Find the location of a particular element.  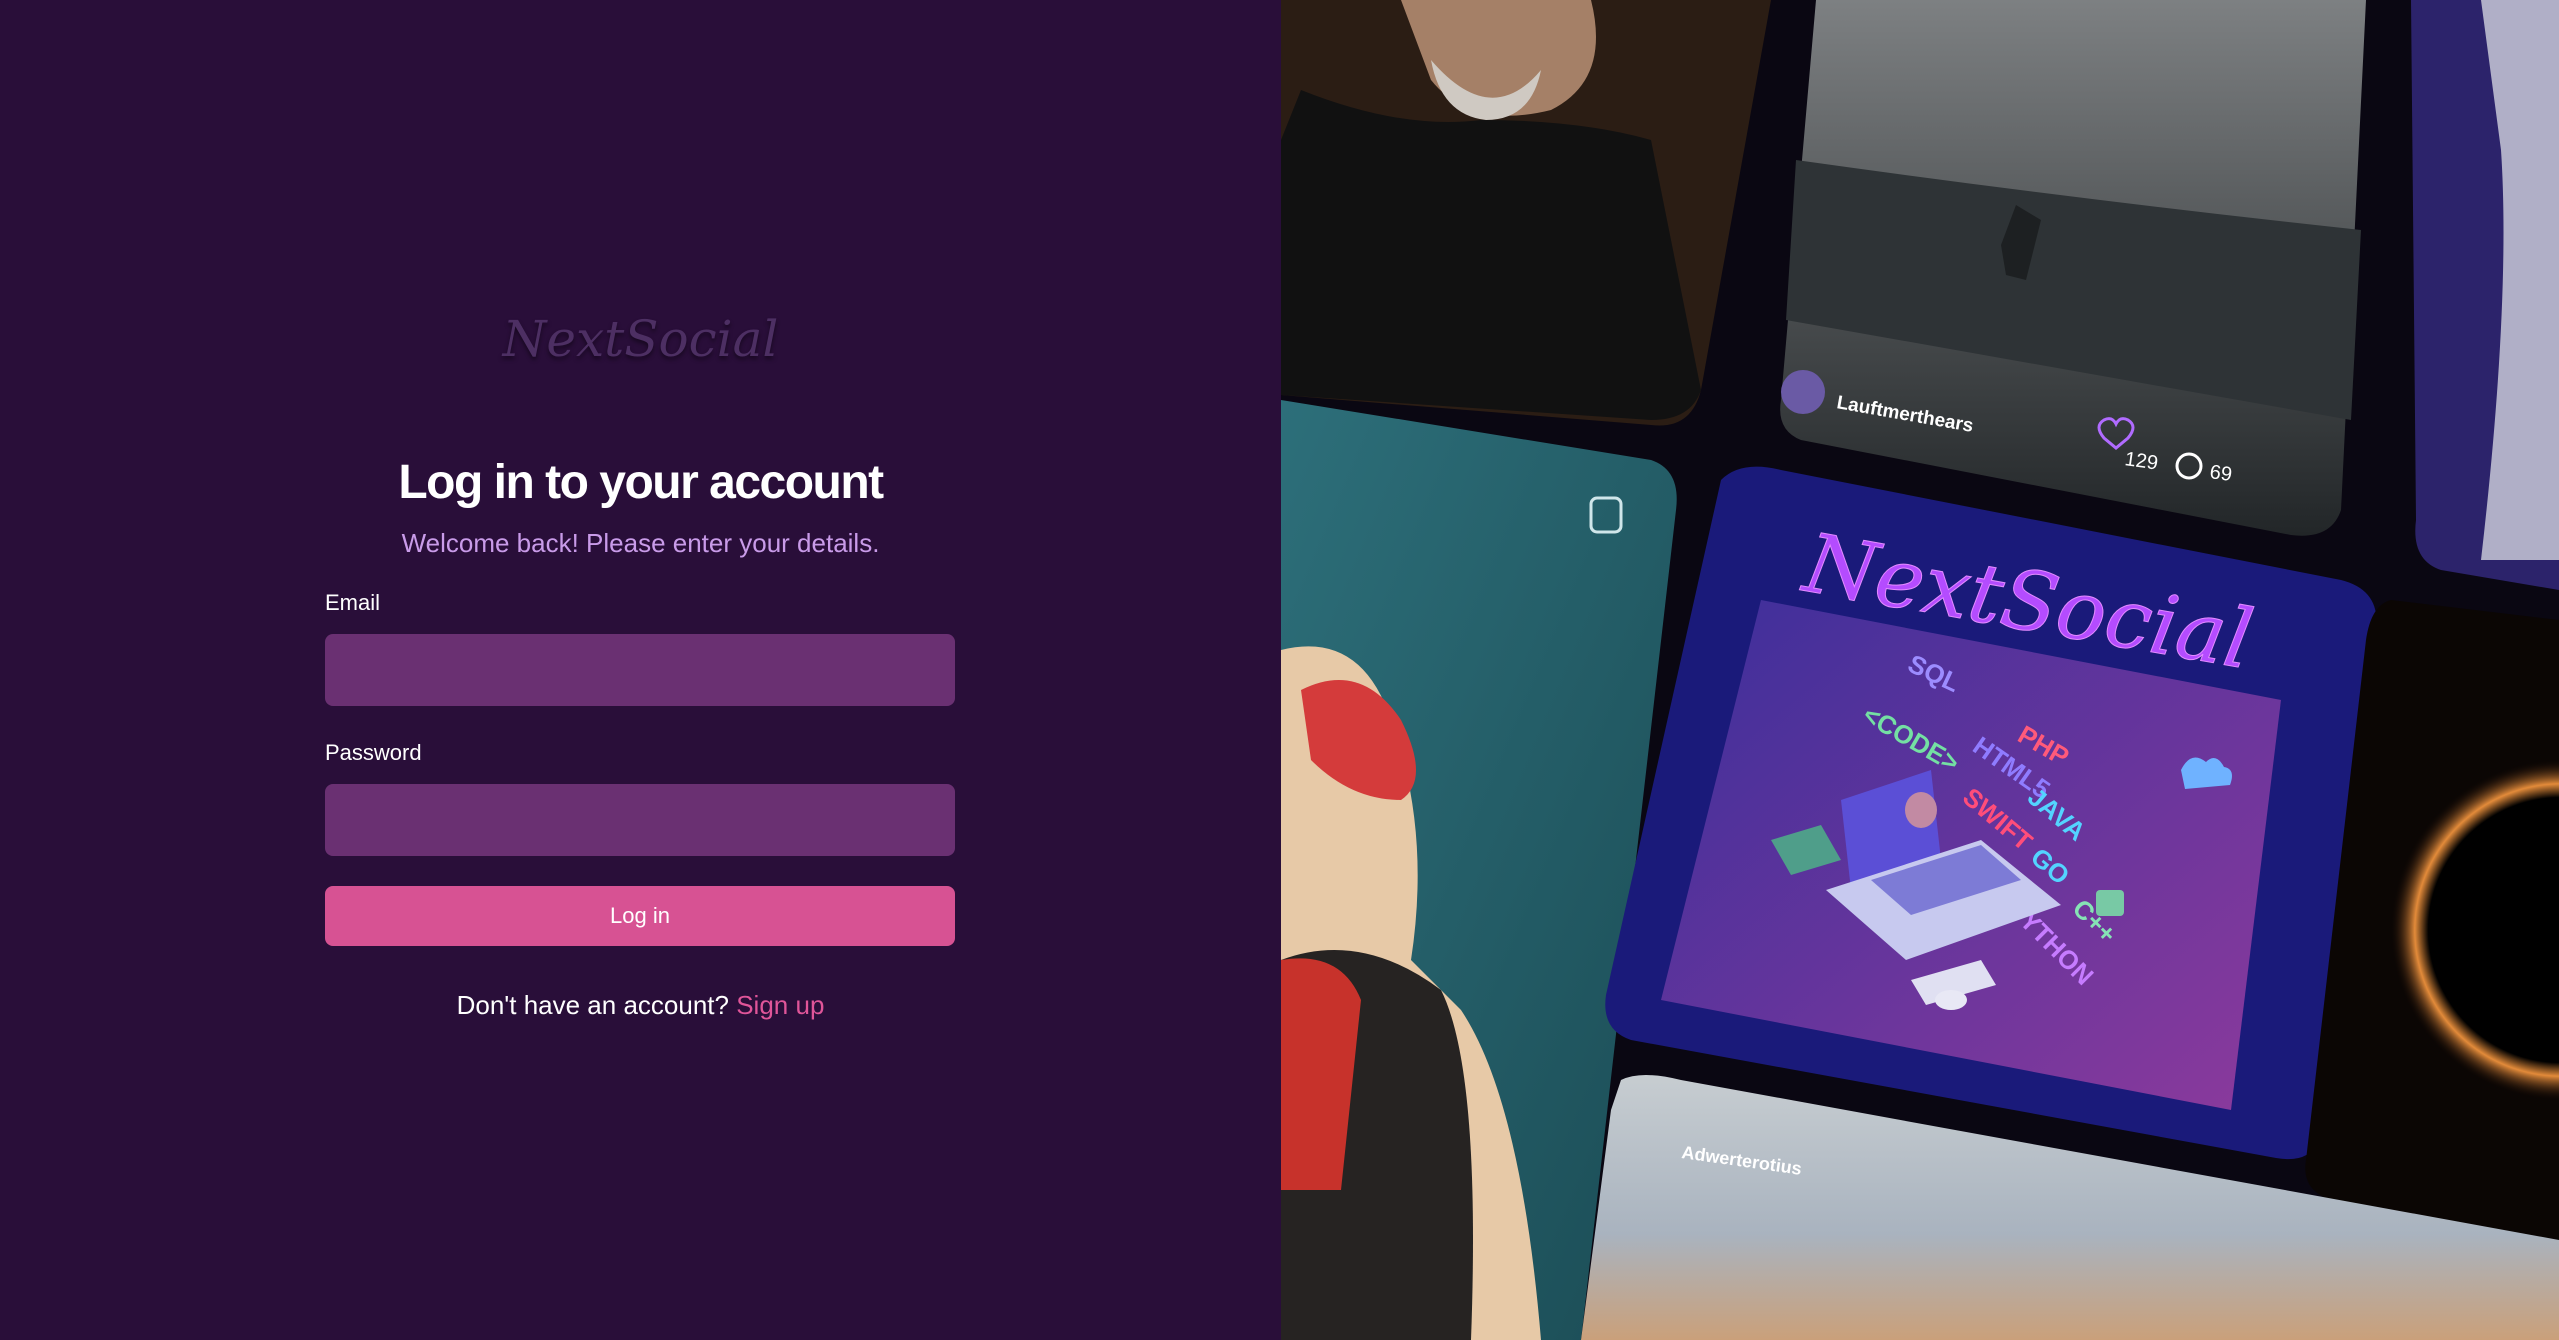

likes-count: 129 is located at coordinates (2141, 461).